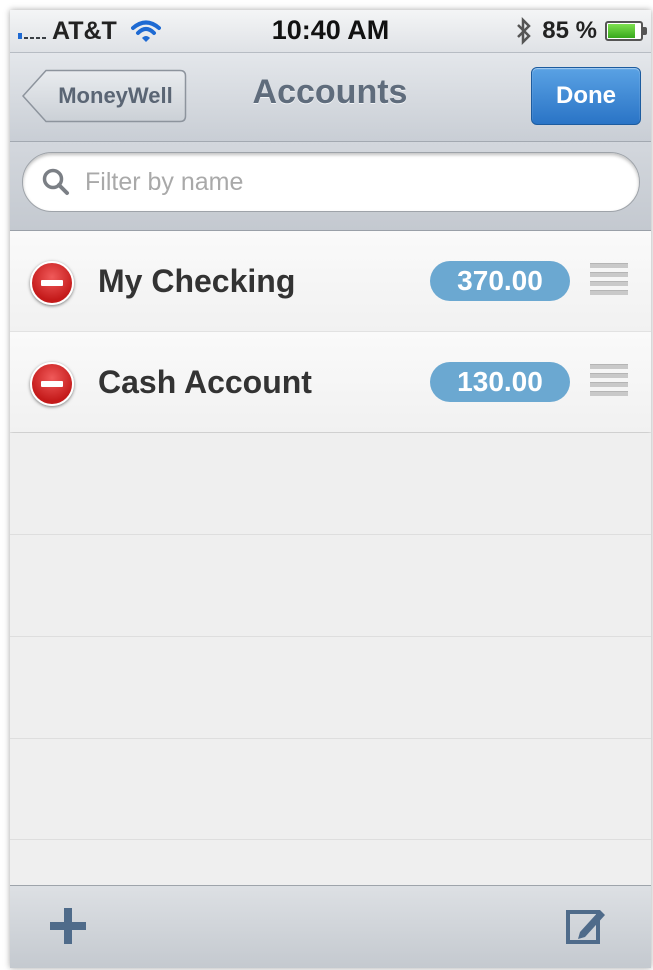 This screenshot has height=970, width=653. What do you see at coordinates (115, 95) in the screenshot?
I see `back-button-label: MoneyWell` at bounding box center [115, 95].